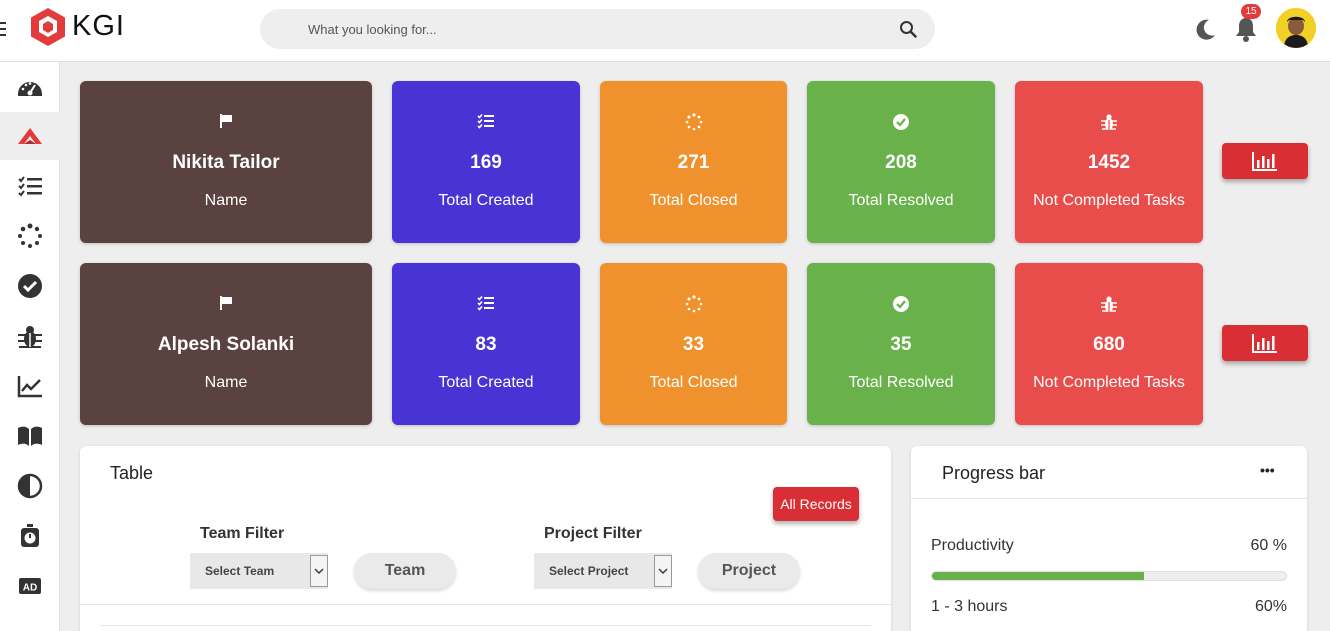  Describe the element at coordinates (1246, 29) in the screenshot. I see `bell-icon` at that location.